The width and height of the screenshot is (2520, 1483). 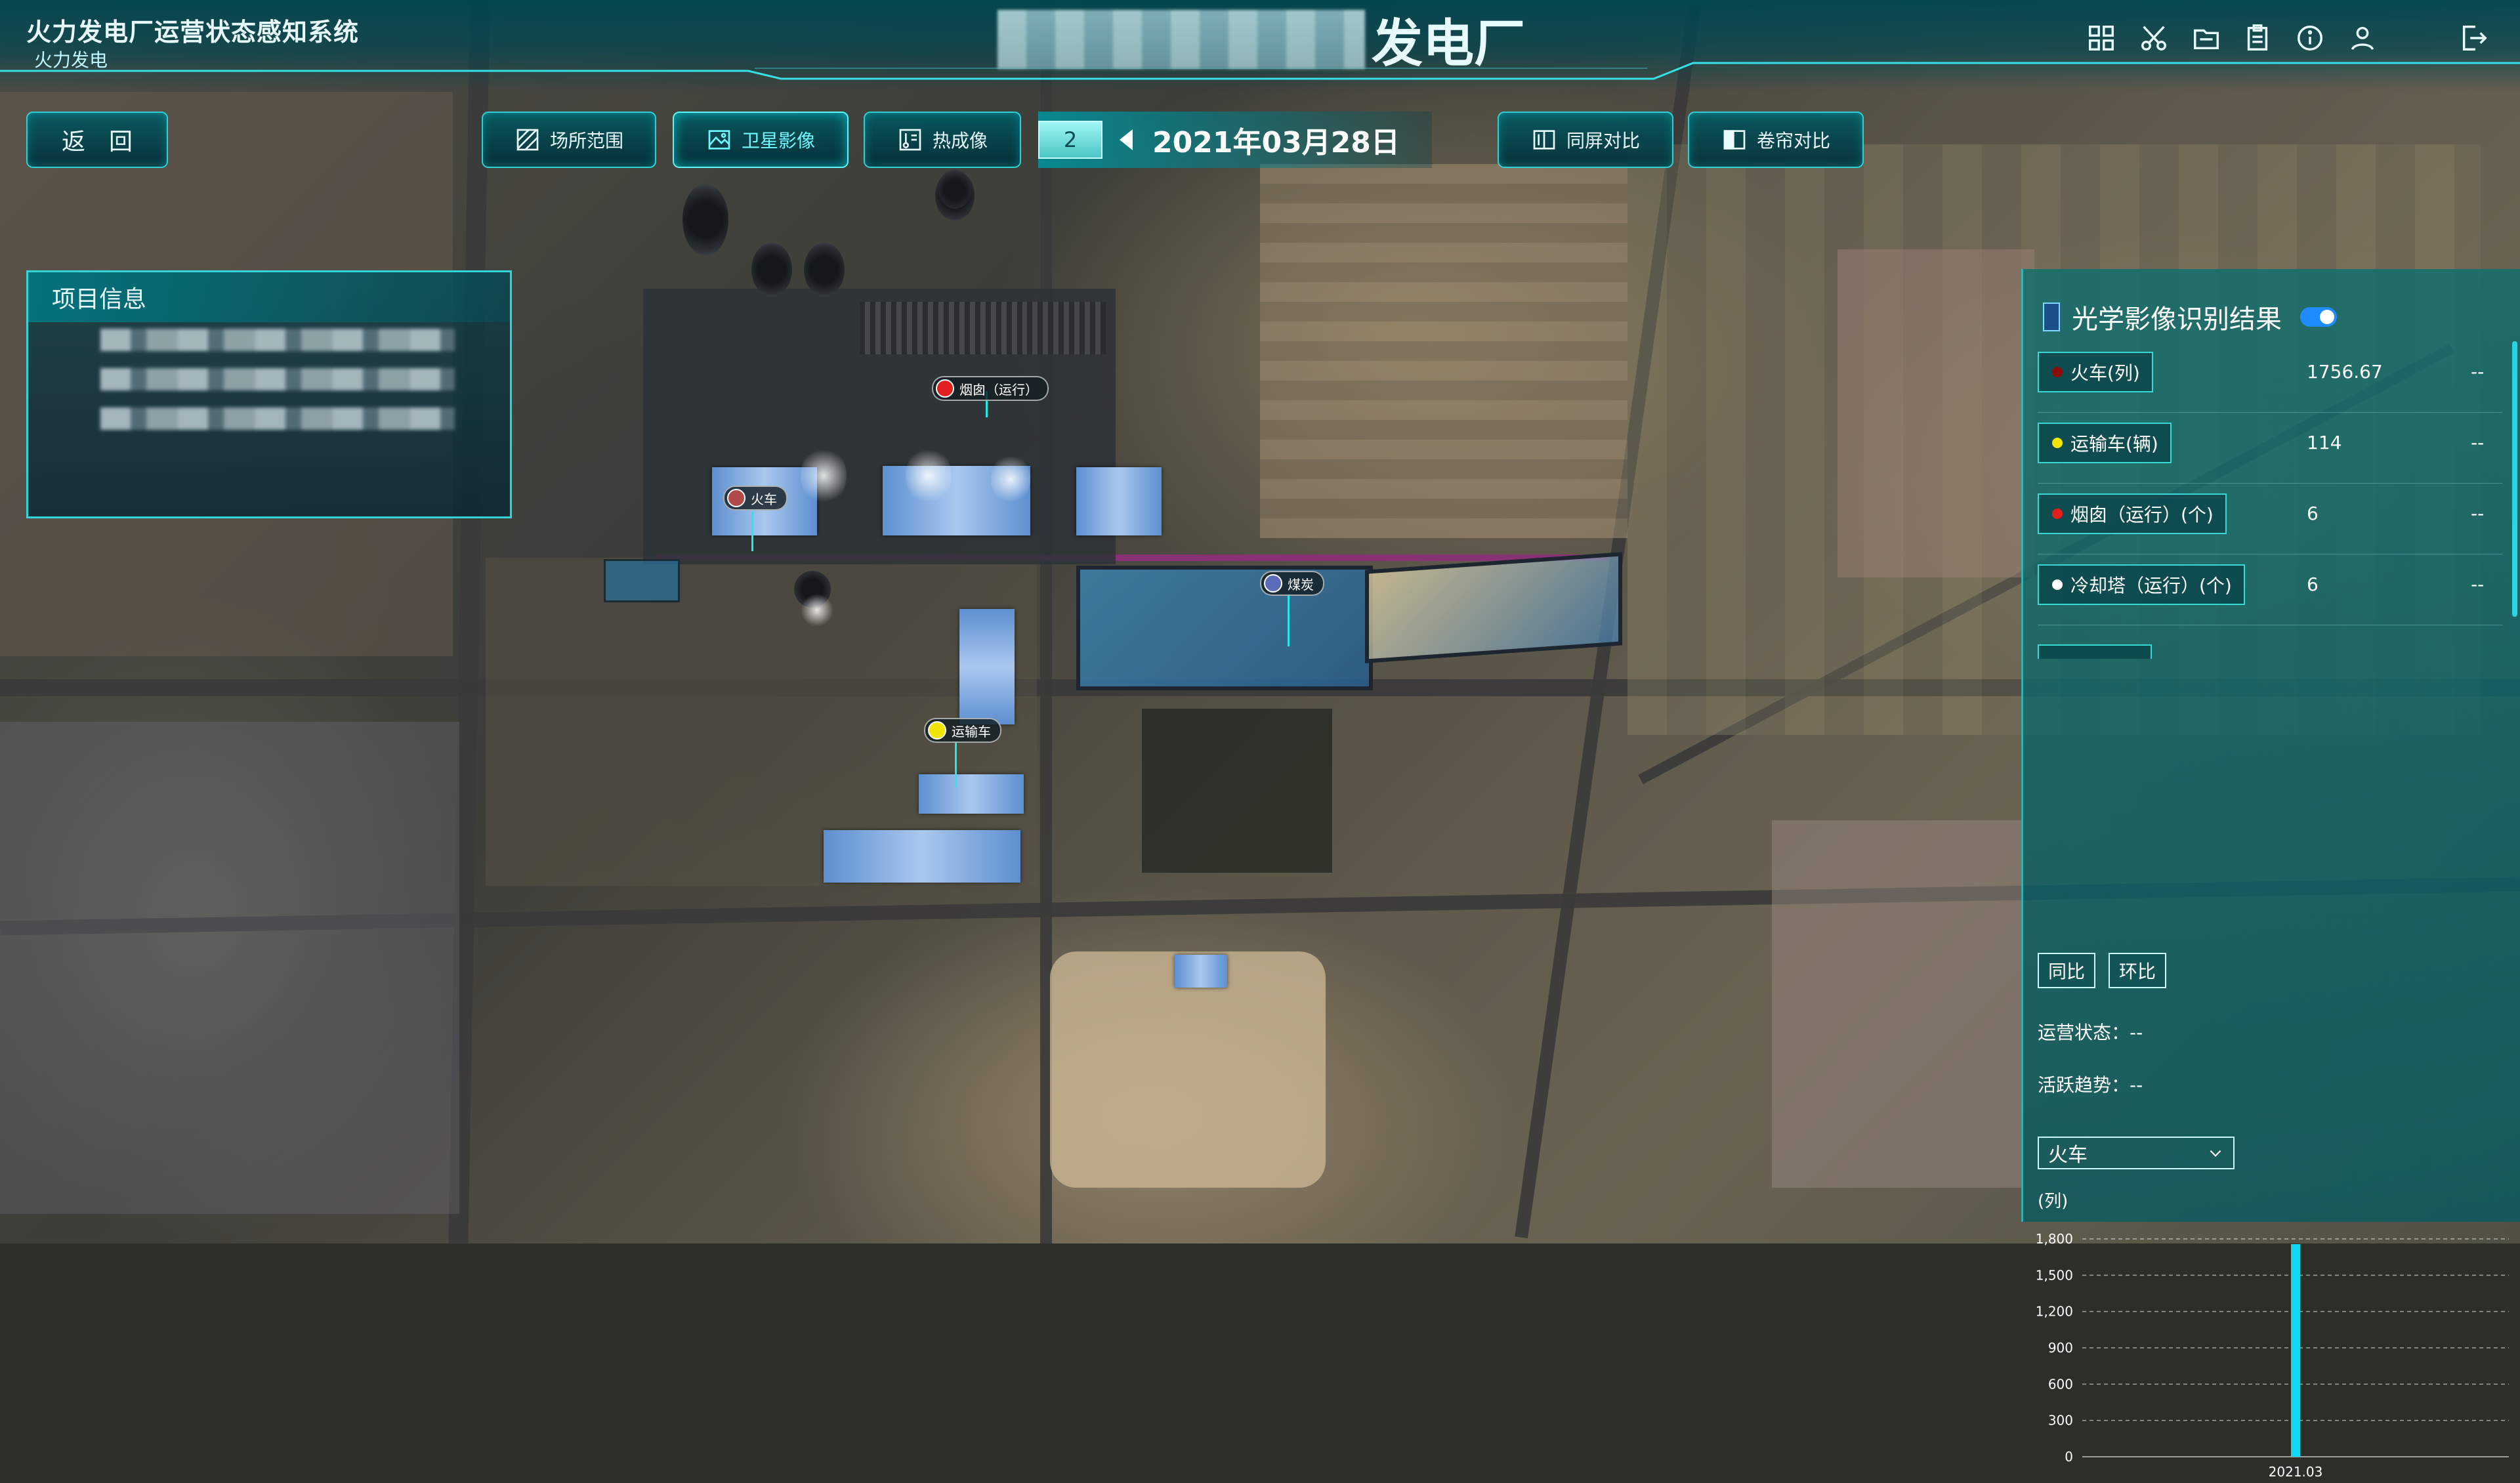 What do you see at coordinates (2270, 448) in the screenshot?
I see `result-row-truck: 运输车(辆) 114 --` at bounding box center [2270, 448].